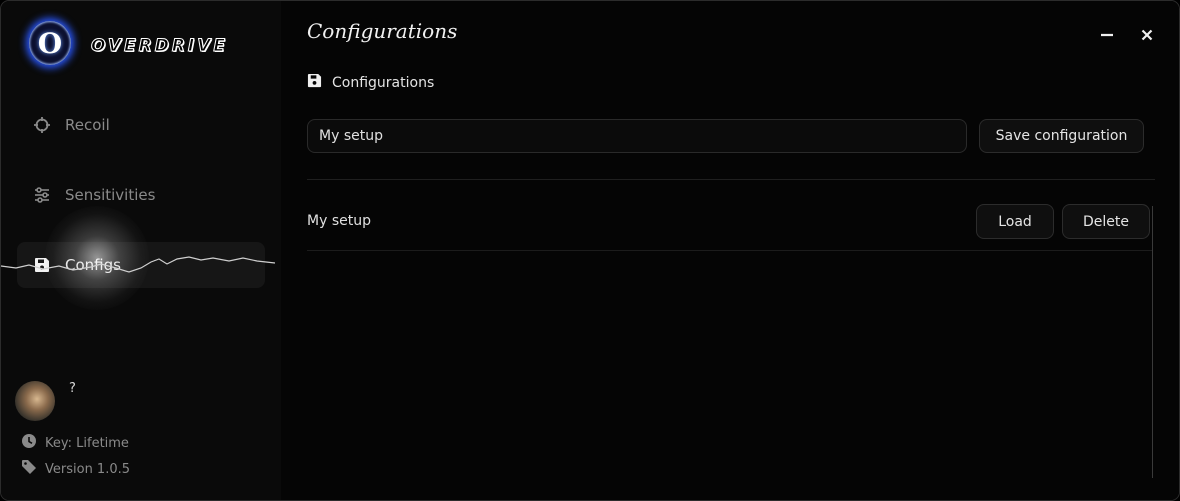 This screenshot has height=501, width=1180. What do you see at coordinates (1152, 342) in the screenshot?
I see `scrollbar` at bounding box center [1152, 342].